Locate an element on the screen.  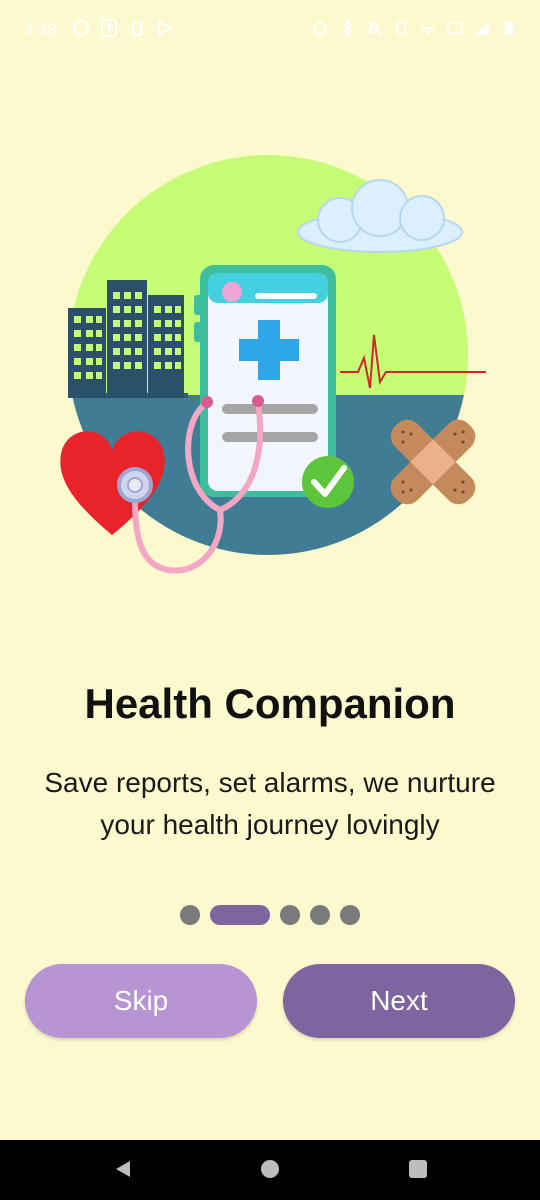
network-4g-icon is located at coordinates (455, 28).